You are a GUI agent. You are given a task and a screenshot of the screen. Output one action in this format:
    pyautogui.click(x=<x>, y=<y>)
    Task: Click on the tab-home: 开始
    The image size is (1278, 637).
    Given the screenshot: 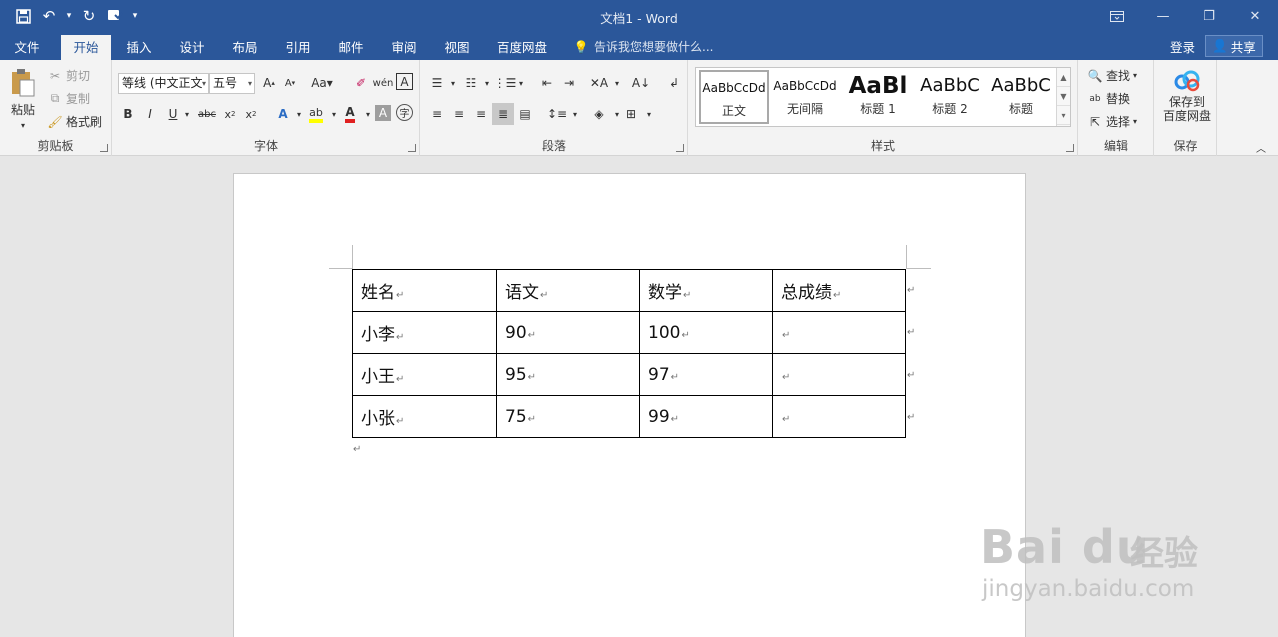 What is the action you would take?
    pyautogui.click(x=86, y=47)
    